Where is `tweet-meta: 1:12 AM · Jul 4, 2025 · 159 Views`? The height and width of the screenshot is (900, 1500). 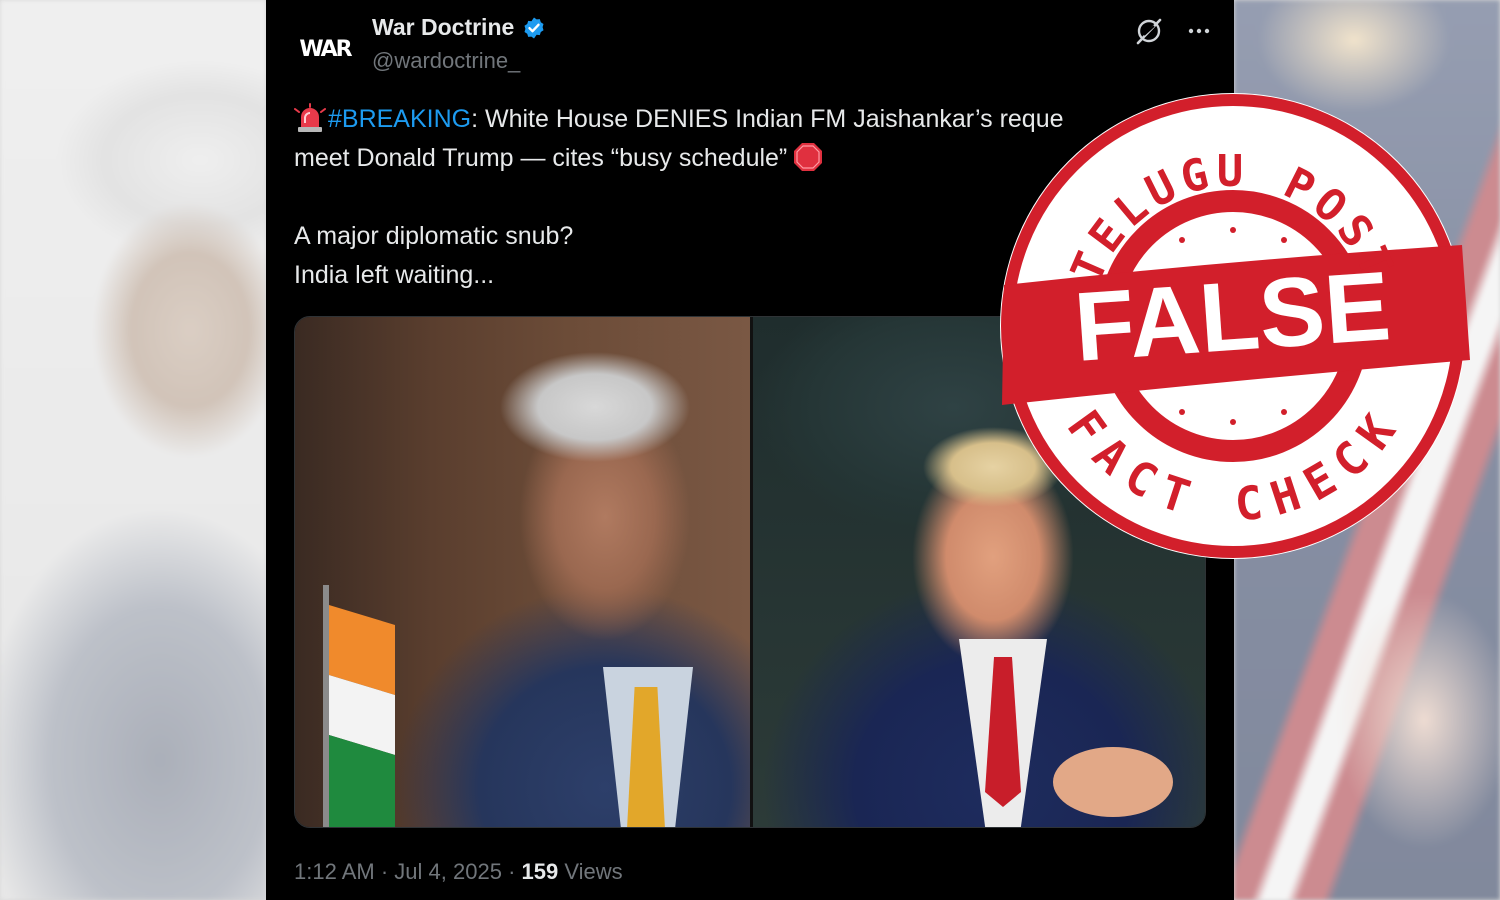
tweet-meta: 1:12 AM · Jul 4, 2025 · 159 Views is located at coordinates (458, 872).